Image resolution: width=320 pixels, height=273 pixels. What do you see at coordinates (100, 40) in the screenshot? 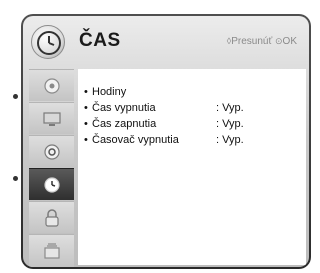
I see `page-title: ČAS` at bounding box center [100, 40].